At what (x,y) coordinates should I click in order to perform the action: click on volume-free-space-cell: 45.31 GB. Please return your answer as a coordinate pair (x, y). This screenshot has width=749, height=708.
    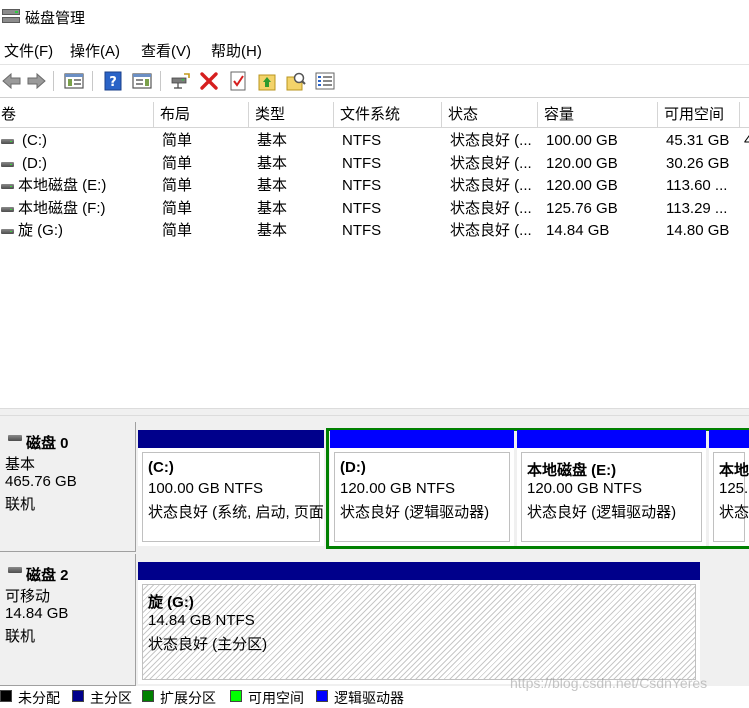
    Looking at the image, I should click on (698, 140).